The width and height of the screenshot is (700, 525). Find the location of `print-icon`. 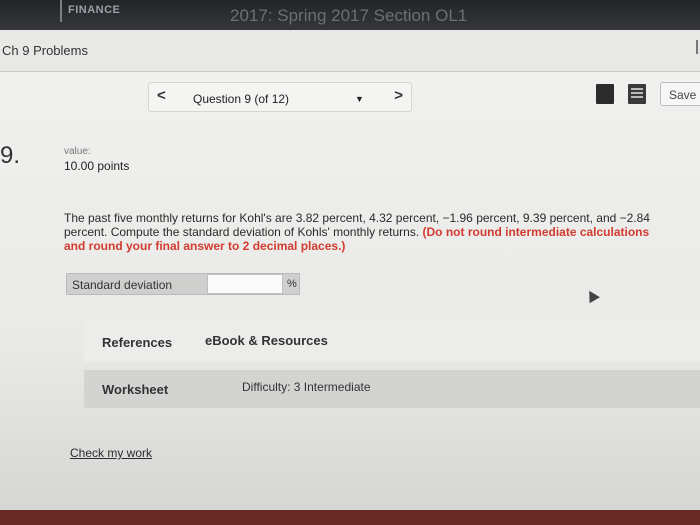

print-icon is located at coordinates (637, 94).